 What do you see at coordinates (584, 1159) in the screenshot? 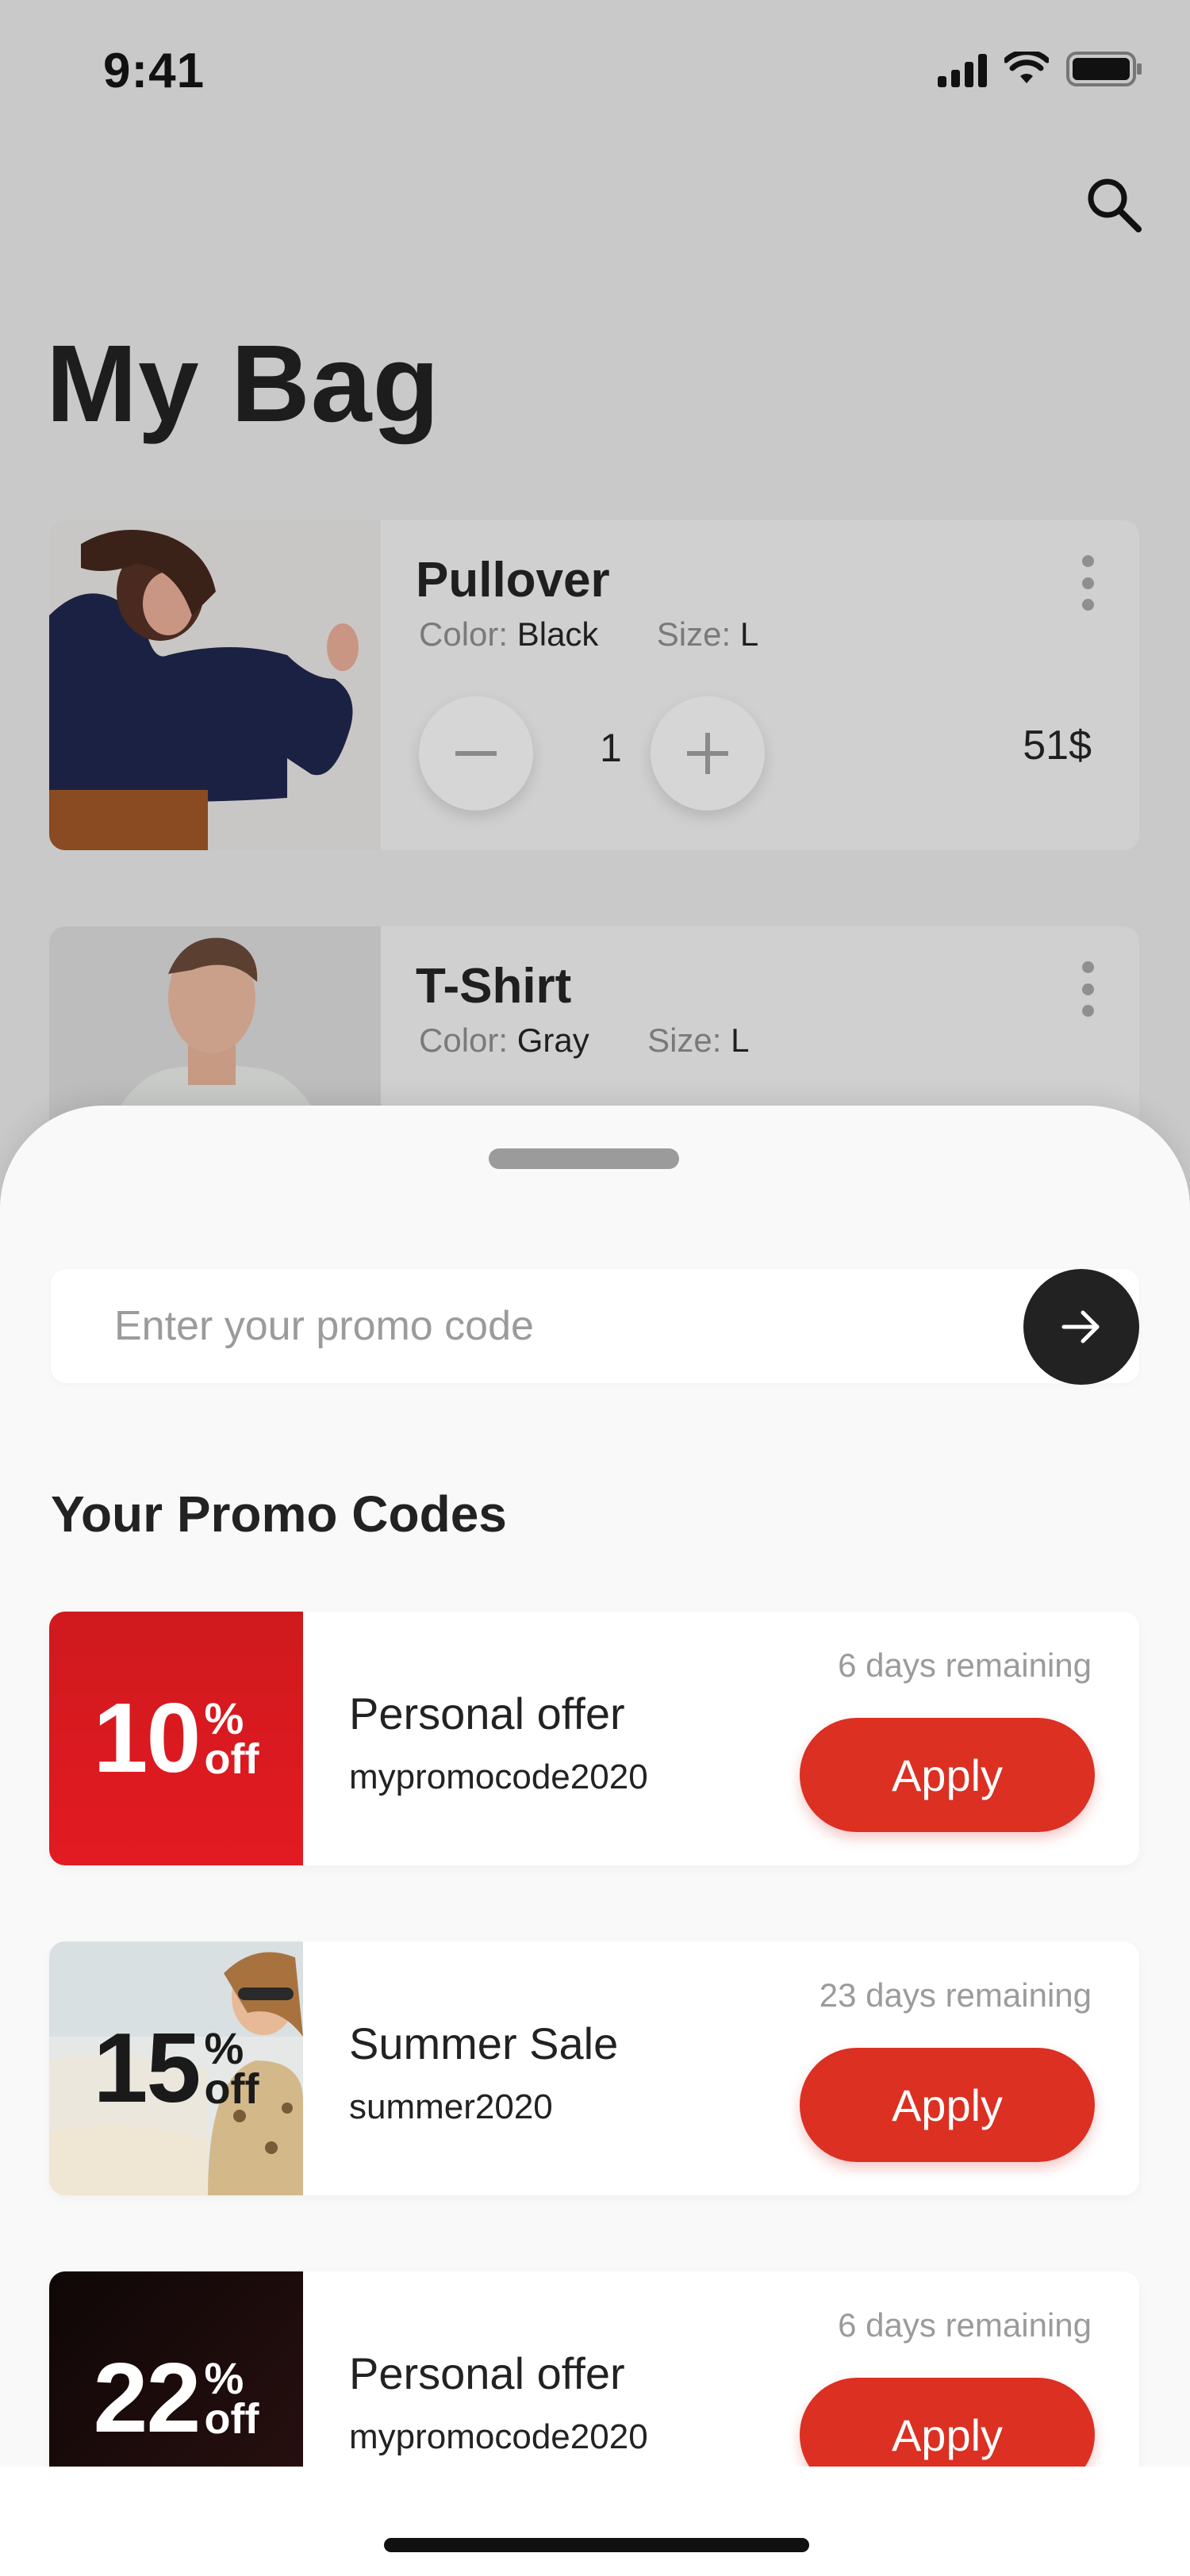
I see `sheet-drag-handle` at bounding box center [584, 1159].